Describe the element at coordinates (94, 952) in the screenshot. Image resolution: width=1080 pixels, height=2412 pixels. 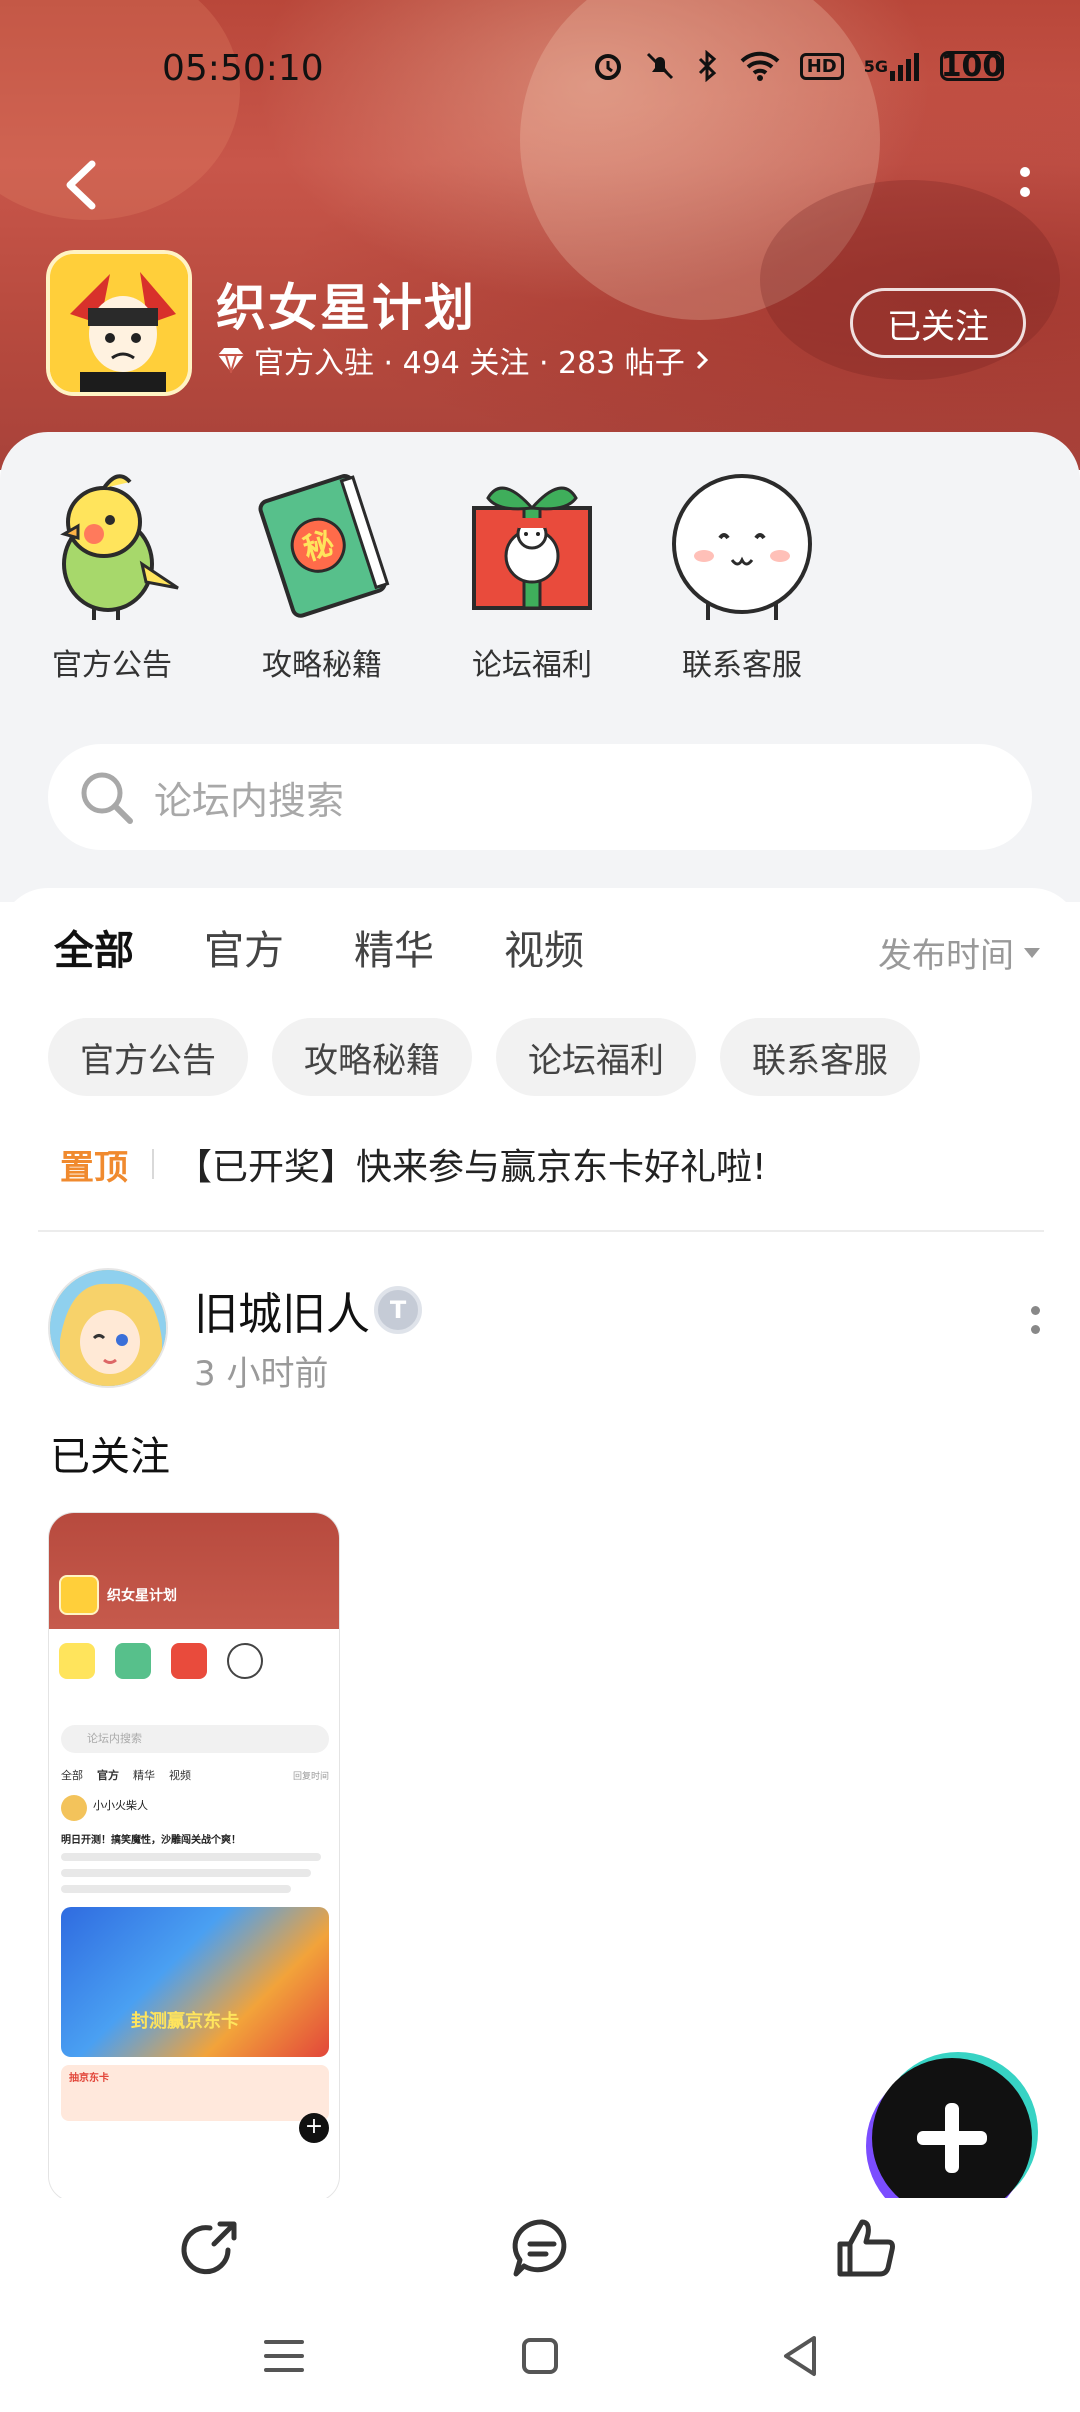
I see `tab-all: 全部` at that location.